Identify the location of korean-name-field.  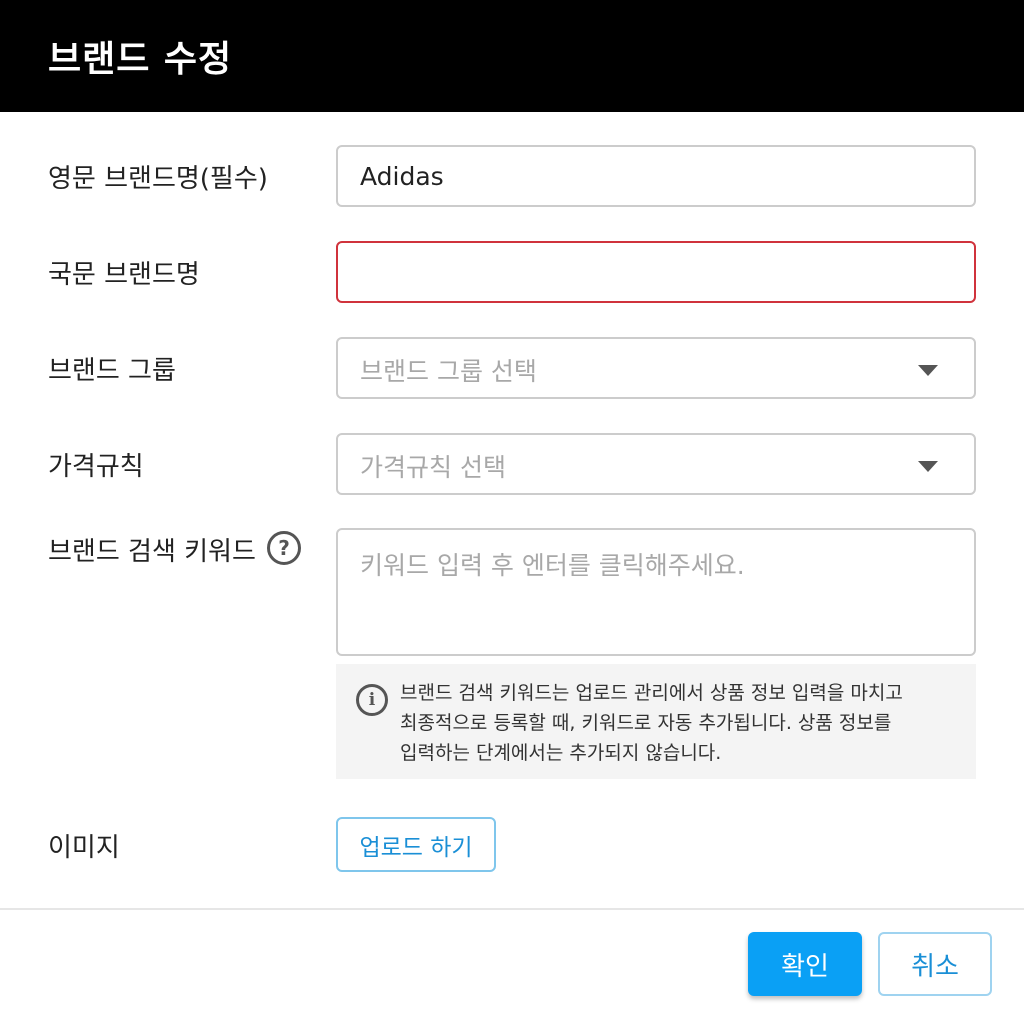
(656, 272).